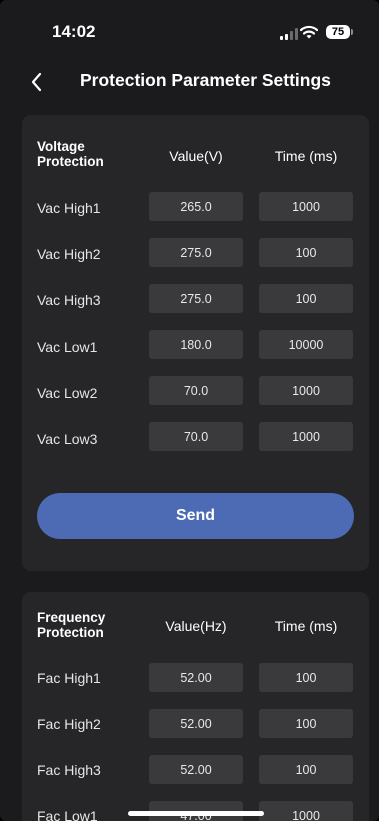  Describe the element at coordinates (189, 30) in the screenshot. I see `status-bar: 14:02 75` at that location.